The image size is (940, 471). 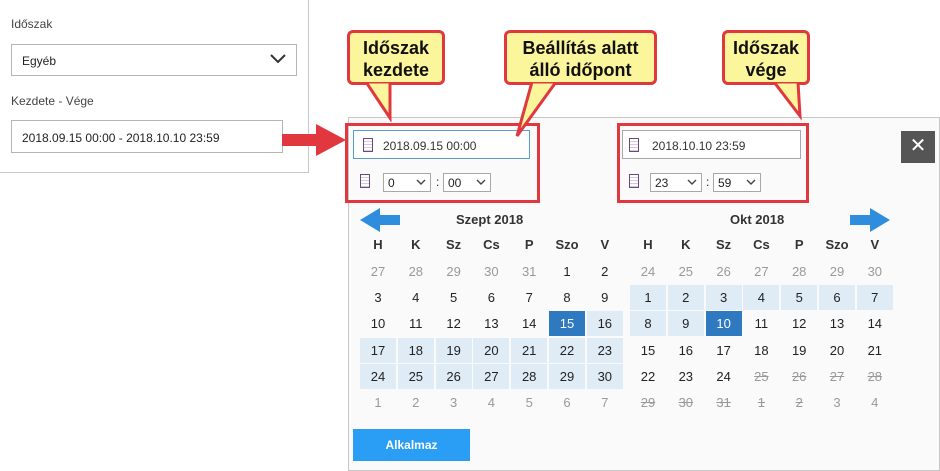 What do you see at coordinates (724, 244) in the screenshot?
I see `weekday-header: Sz` at bounding box center [724, 244].